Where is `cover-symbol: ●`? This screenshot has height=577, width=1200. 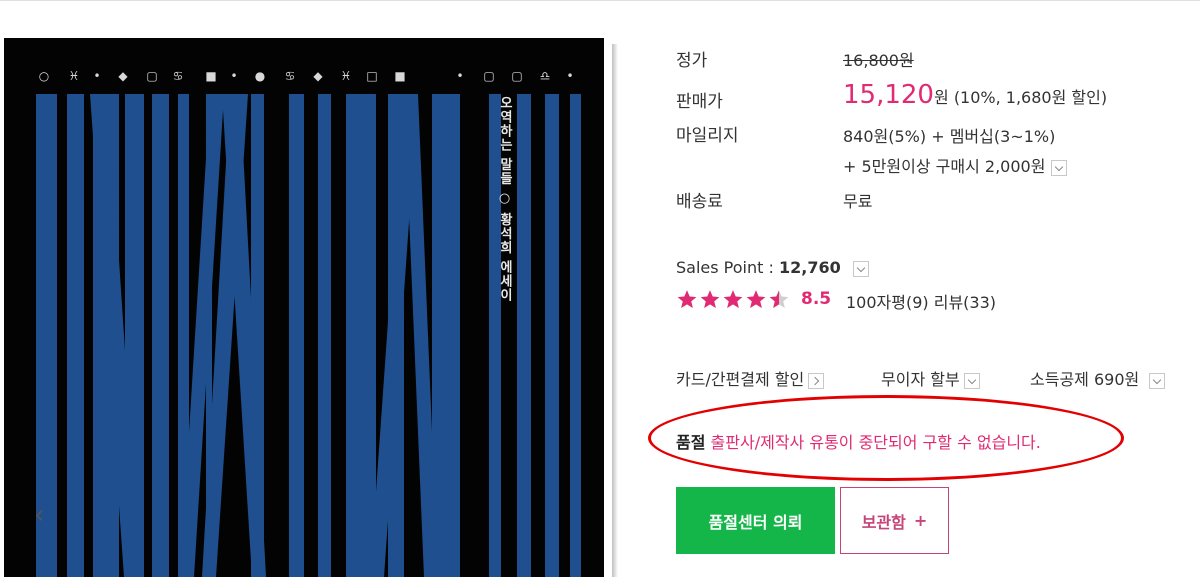 cover-symbol: ● is located at coordinates (260, 76).